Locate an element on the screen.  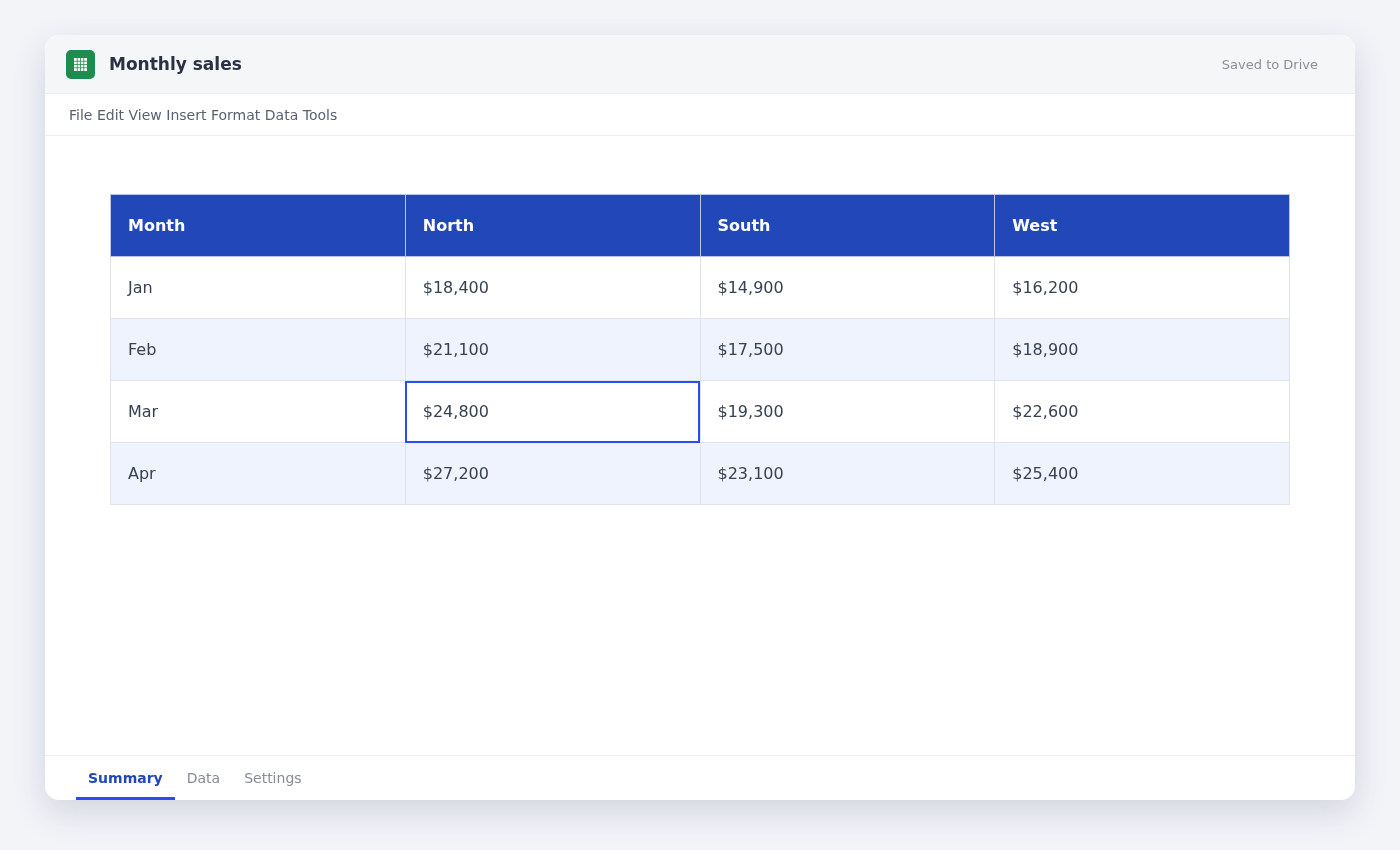
table-cell: $18,900 is located at coordinates (1142, 349).